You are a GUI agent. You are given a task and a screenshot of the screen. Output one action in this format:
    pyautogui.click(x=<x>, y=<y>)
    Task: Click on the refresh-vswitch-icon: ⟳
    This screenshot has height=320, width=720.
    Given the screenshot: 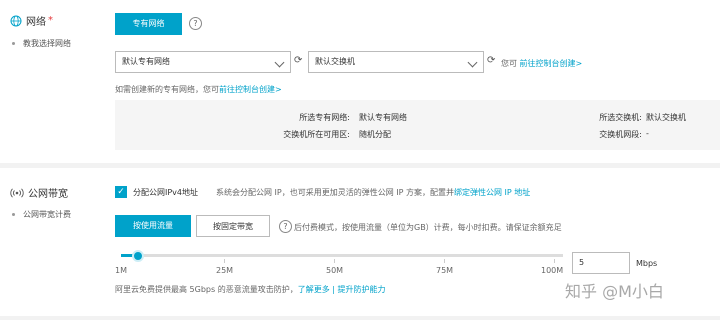 What is the action you would take?
    pyautogui.click(x=491, y=60)
    